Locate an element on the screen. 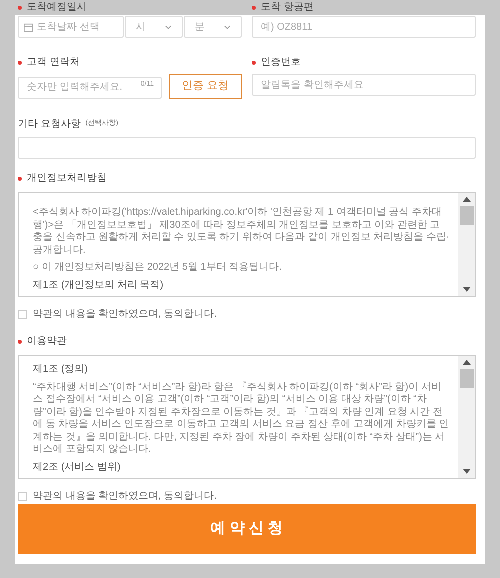 The height and width of the screenshot is (578, 500). field-label: 도착 항공편 is located at coordinates (287, 8).